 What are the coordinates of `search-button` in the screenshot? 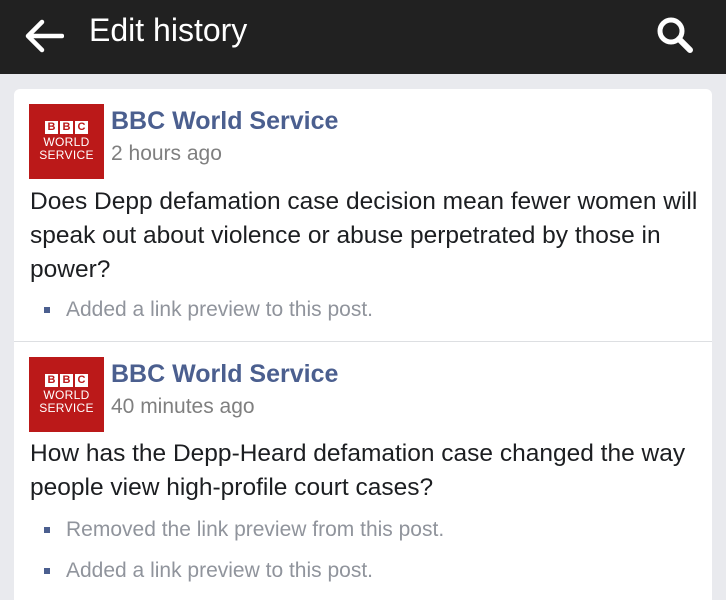 It's located at (675, 35).